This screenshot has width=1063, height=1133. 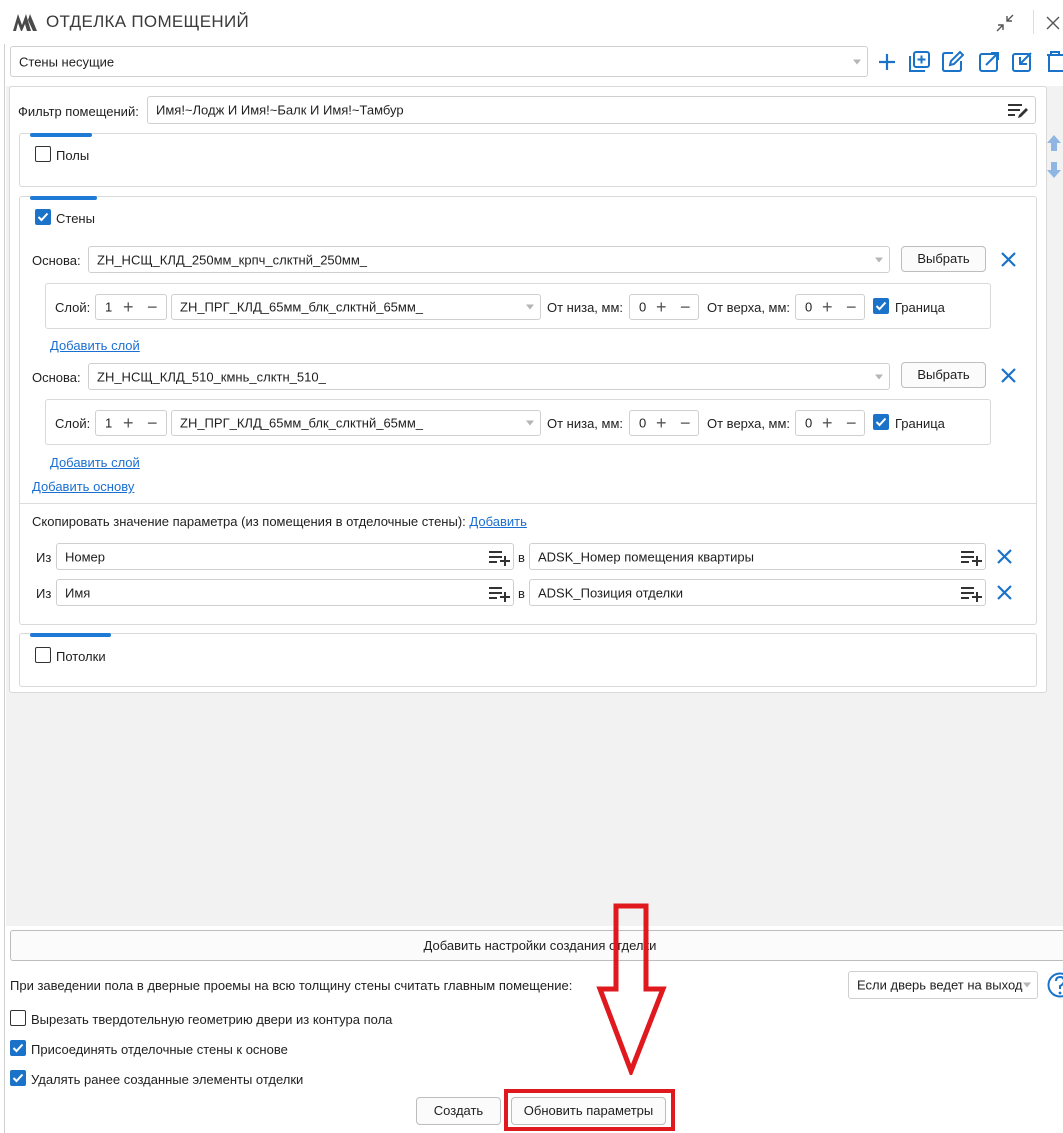 What do you see at coordinates (952, 61) in the screenshot?
I see `edit-icon` at bounding box center [952, 61].